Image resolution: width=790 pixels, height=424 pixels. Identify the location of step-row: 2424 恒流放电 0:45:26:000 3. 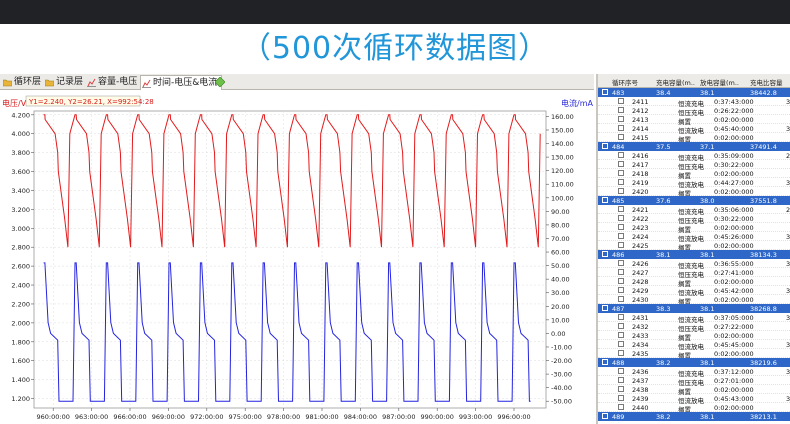
(694, 237).